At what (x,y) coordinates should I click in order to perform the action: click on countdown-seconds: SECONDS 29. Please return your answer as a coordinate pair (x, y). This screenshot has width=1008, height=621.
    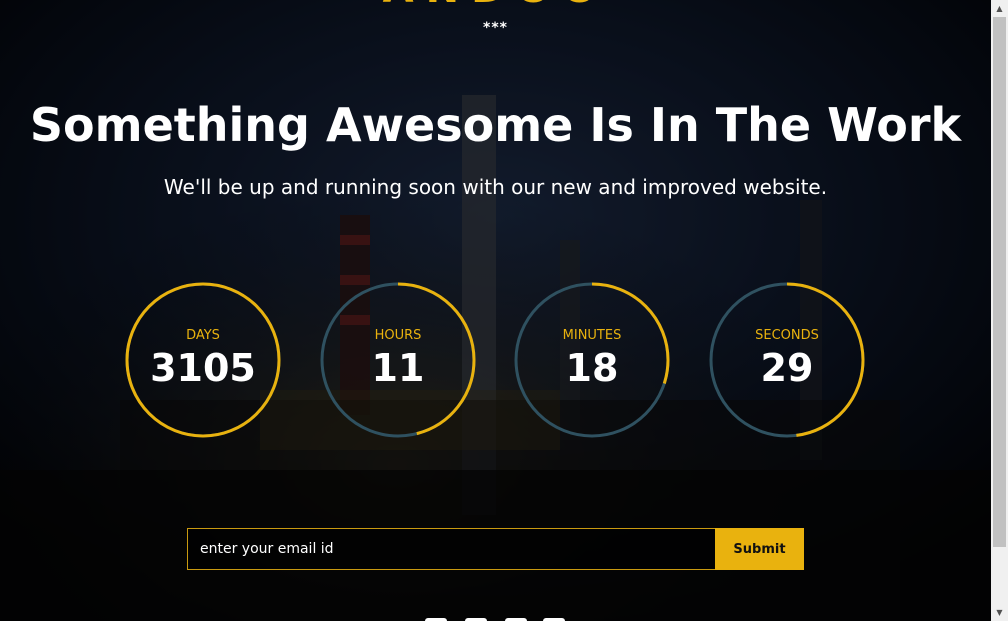
    Looking at the image, I should click on (787, 360).